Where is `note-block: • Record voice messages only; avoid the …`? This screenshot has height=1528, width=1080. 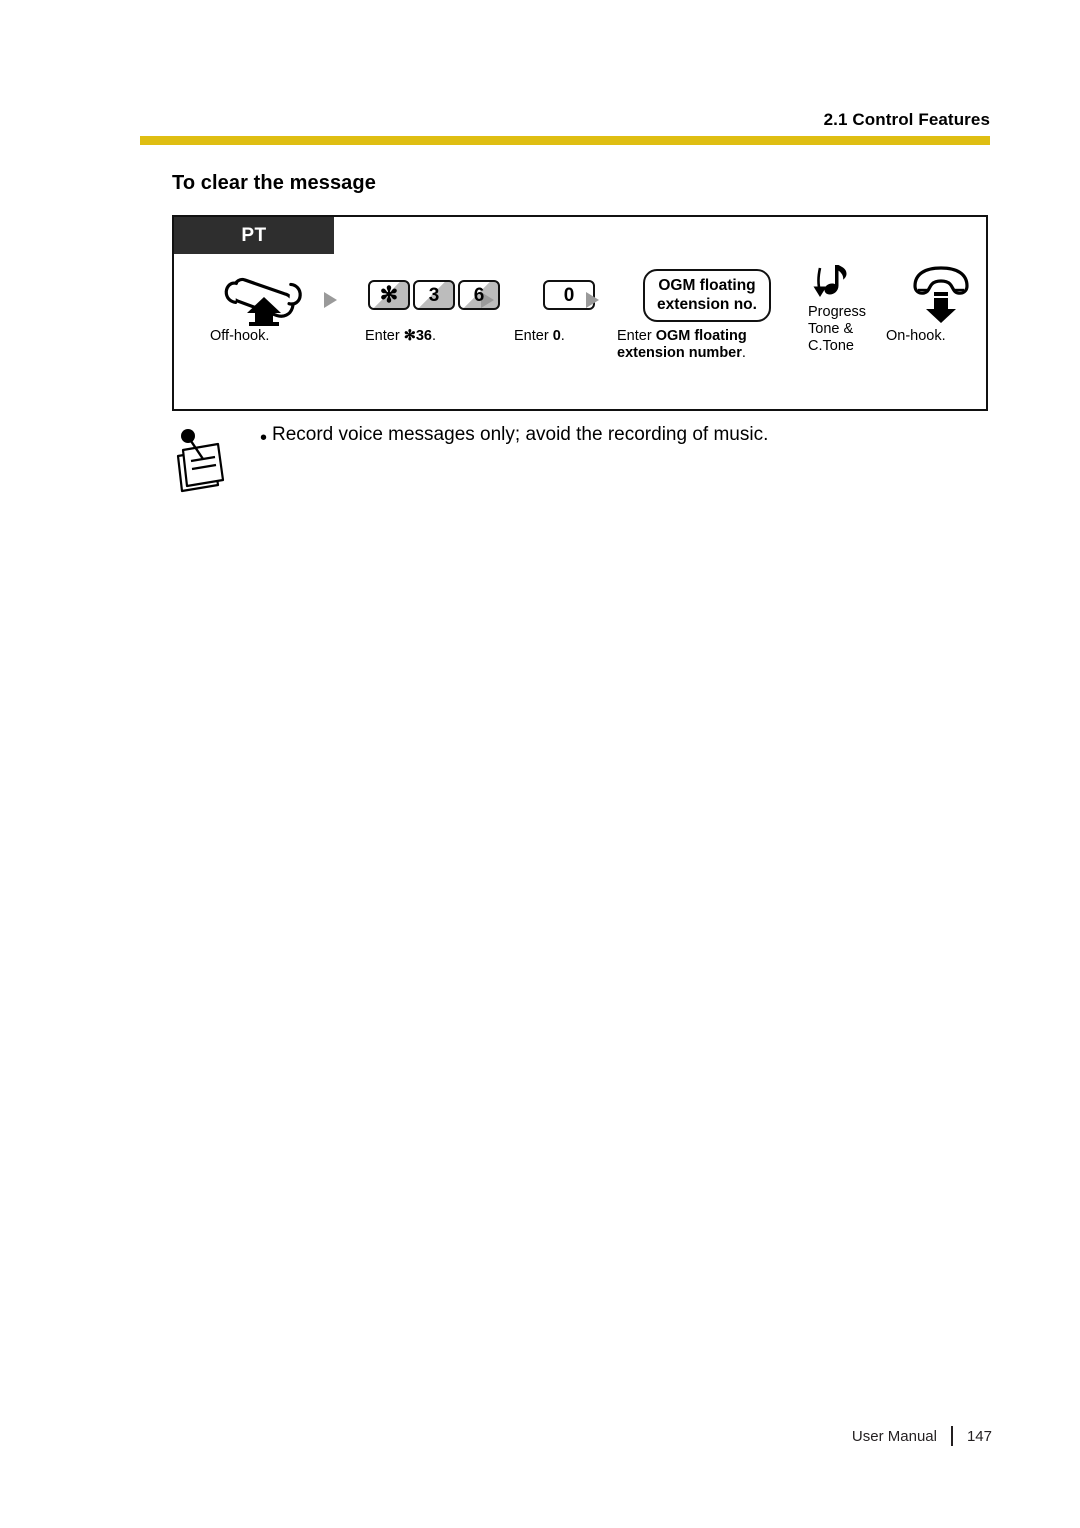
note-block: • Record voice messages only; avoid the … is located at coordinates (580, 465).